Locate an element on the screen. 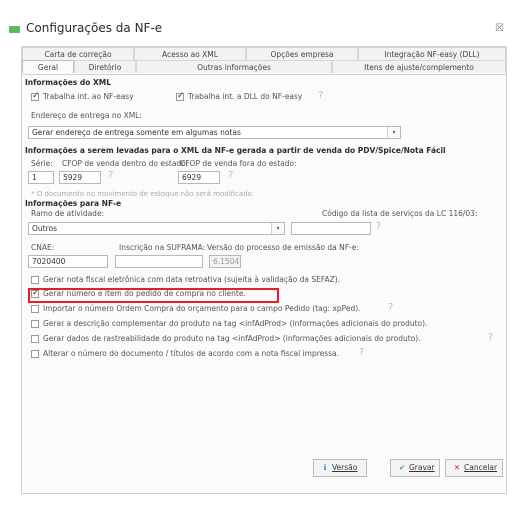 This screenshot has height=506, width=518. label-int-dll: Trabalha int. a DLL do NF-easy is located at coordinates (245, 96).